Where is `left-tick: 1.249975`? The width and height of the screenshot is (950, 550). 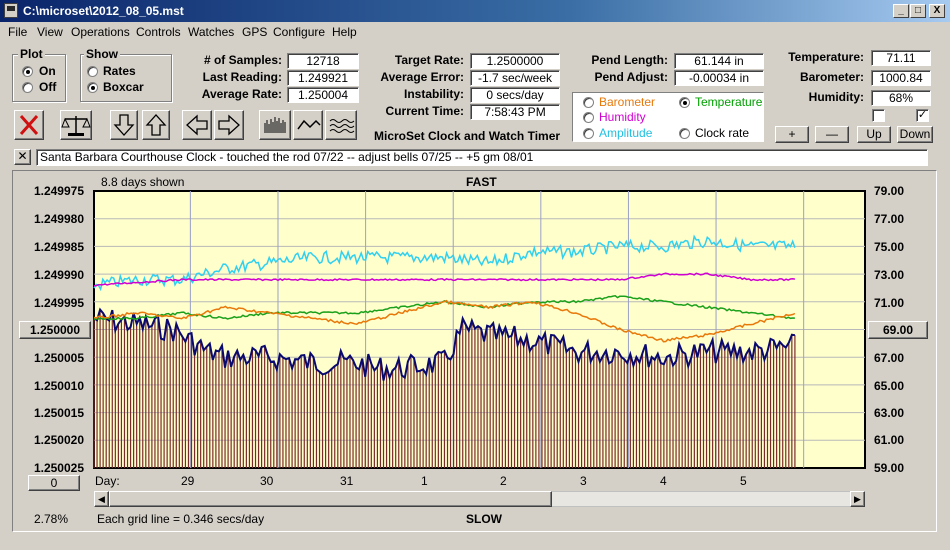 left-tick: 1.249975 is located at coordinates (58, 191).